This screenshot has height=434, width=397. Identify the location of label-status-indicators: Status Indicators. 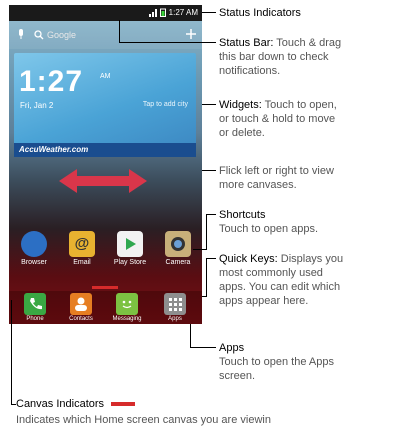
(260, 13).